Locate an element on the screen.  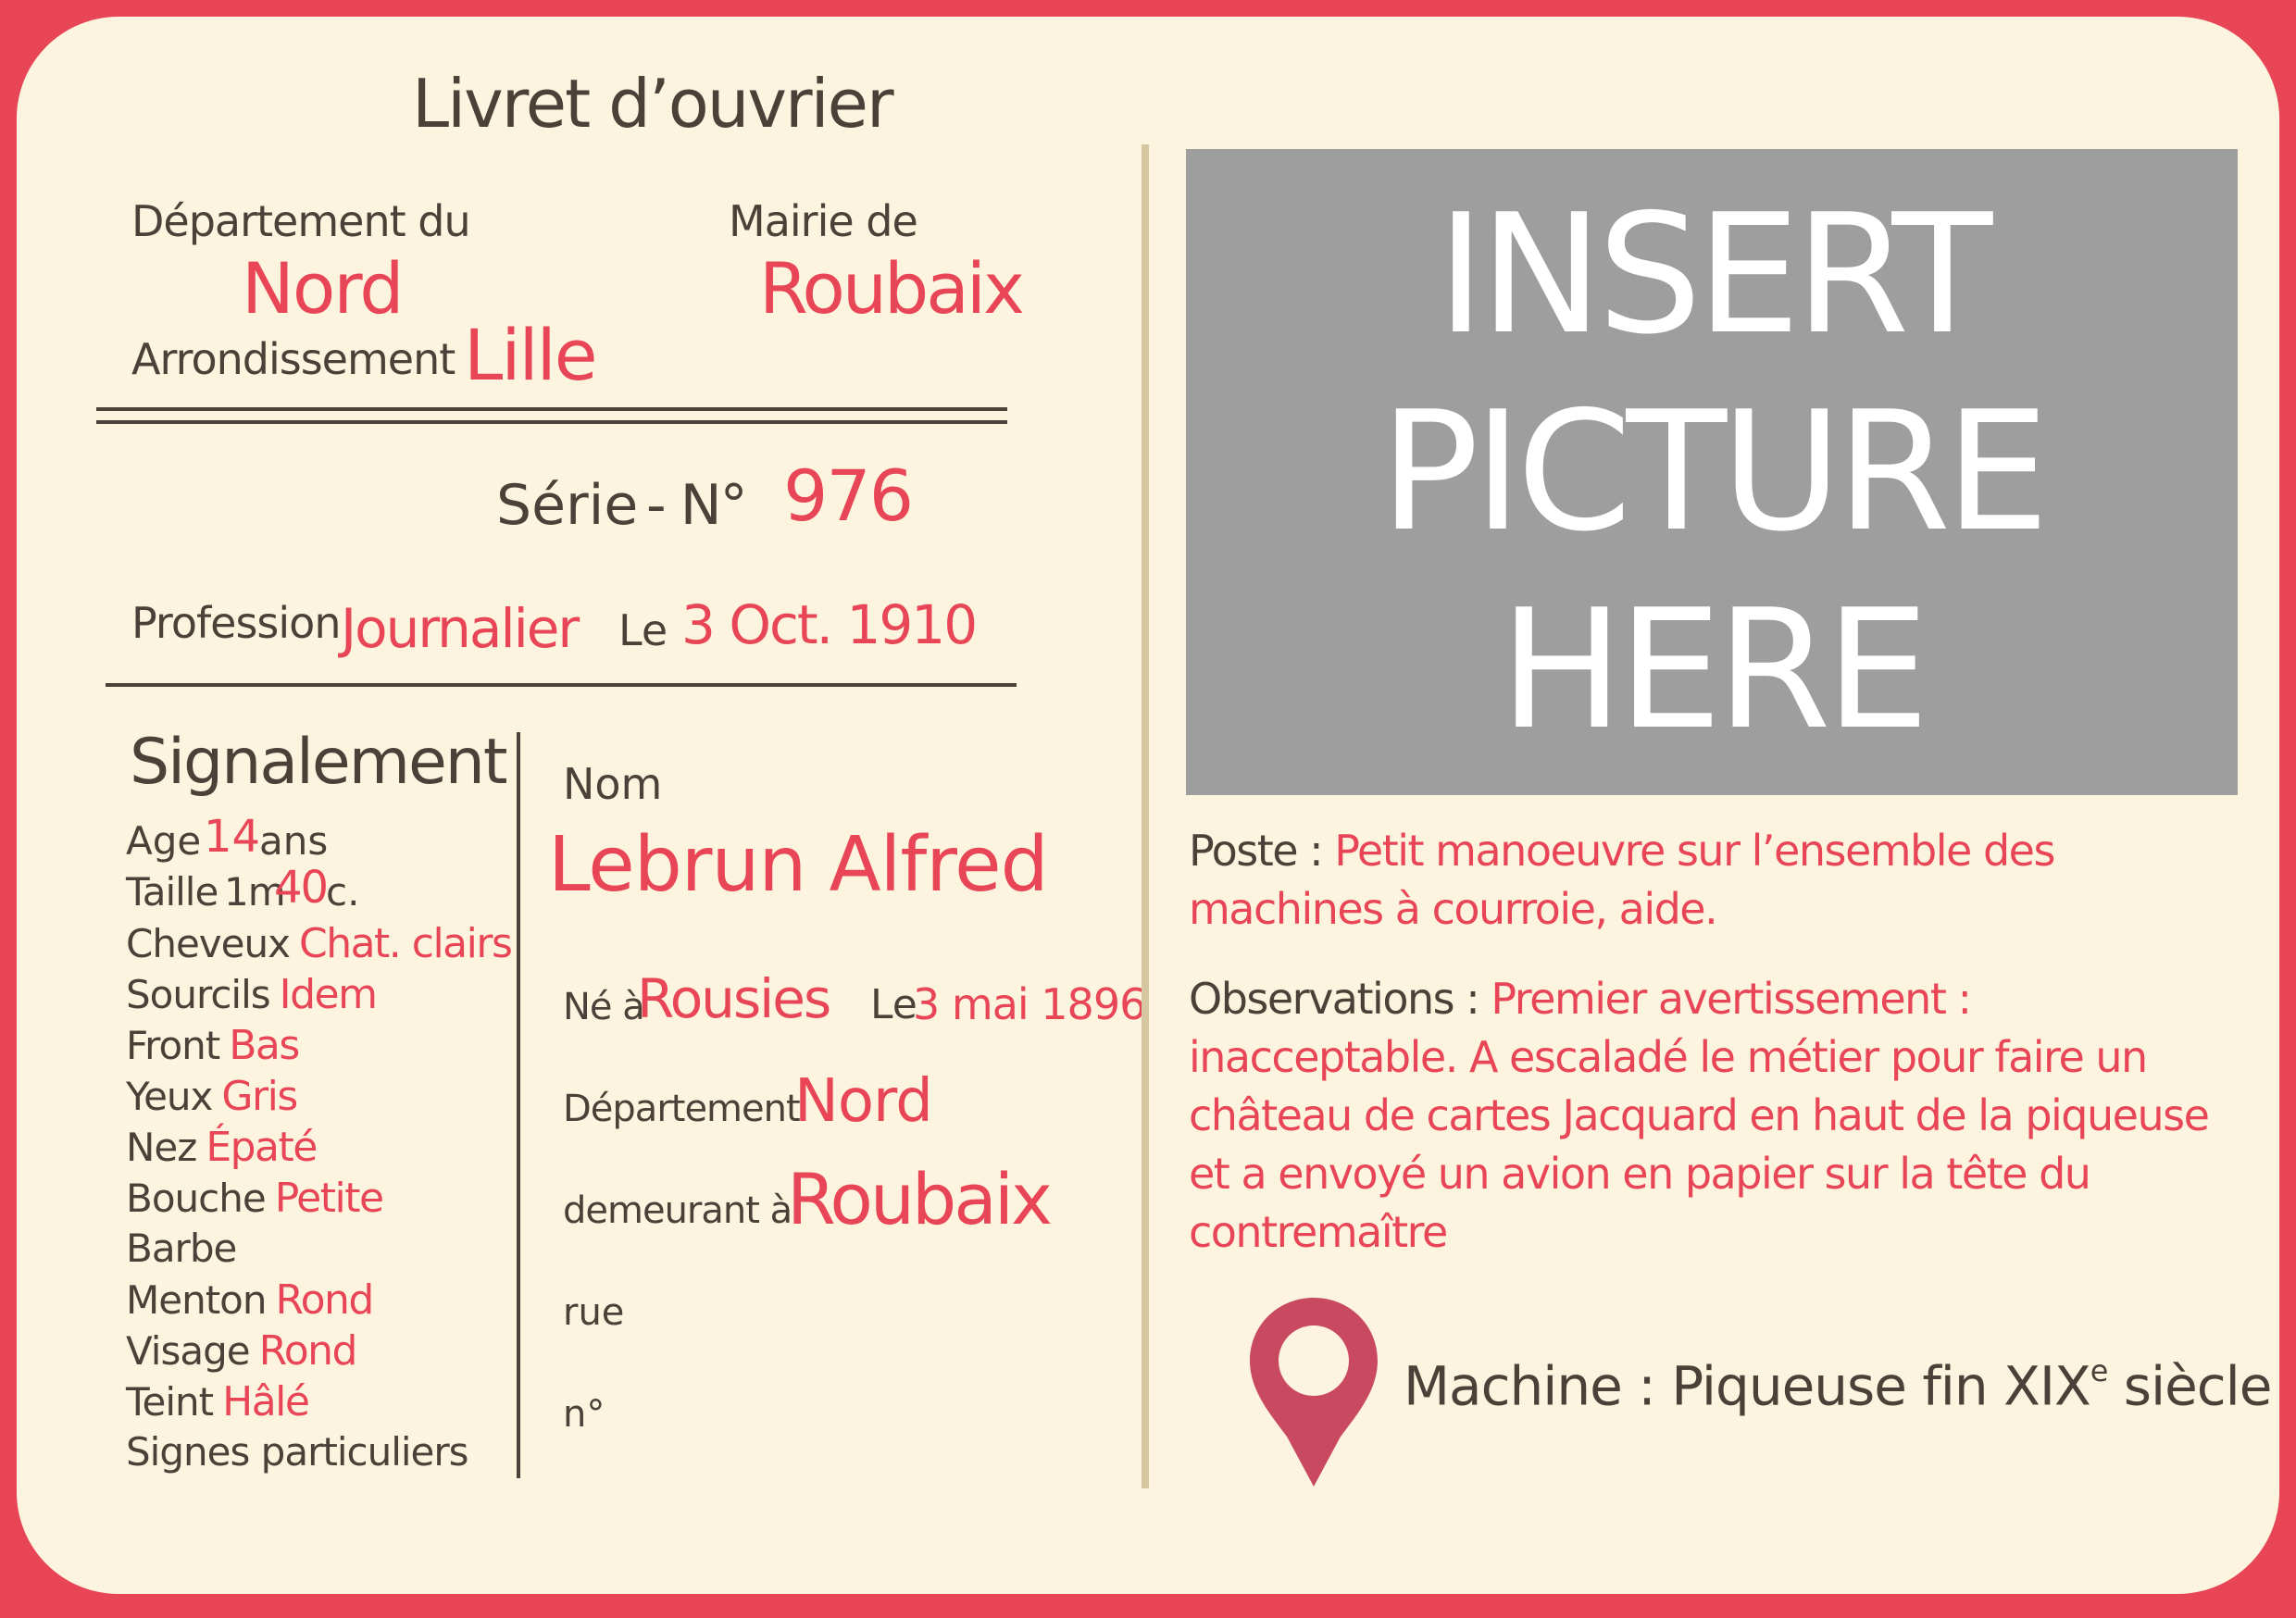
signalement-row-label: Barbe is located at coordinates (181, 1248).